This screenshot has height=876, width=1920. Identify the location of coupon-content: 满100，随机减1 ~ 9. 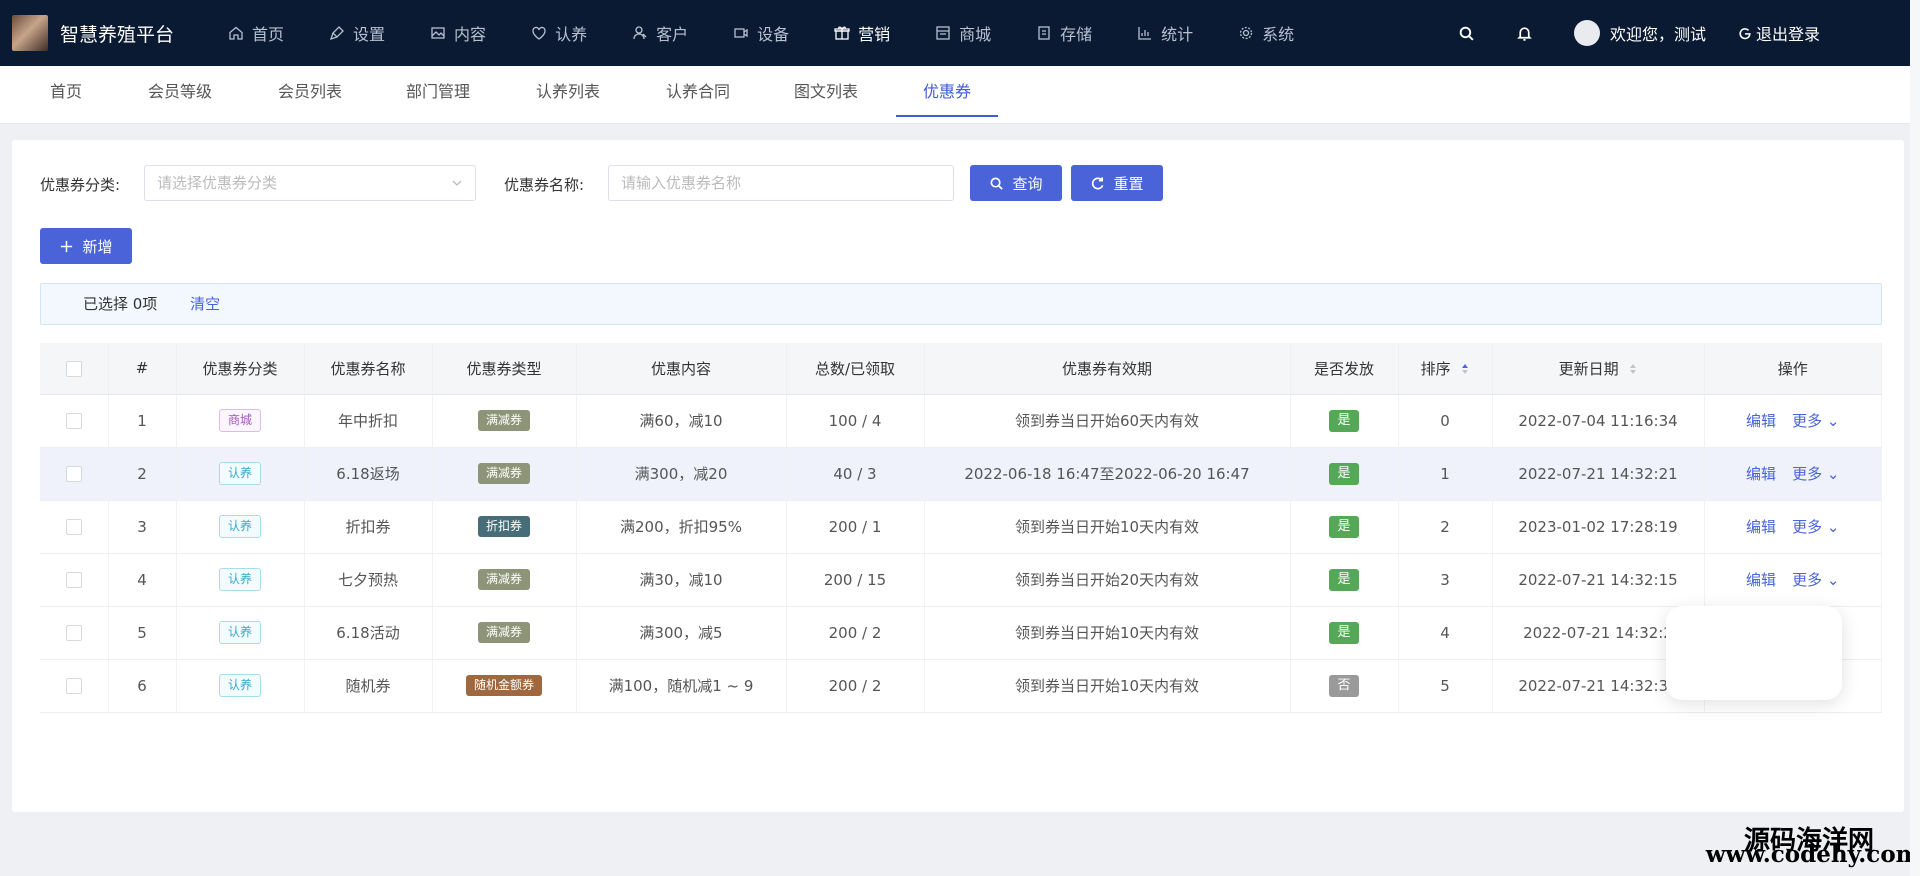
(681, 686).